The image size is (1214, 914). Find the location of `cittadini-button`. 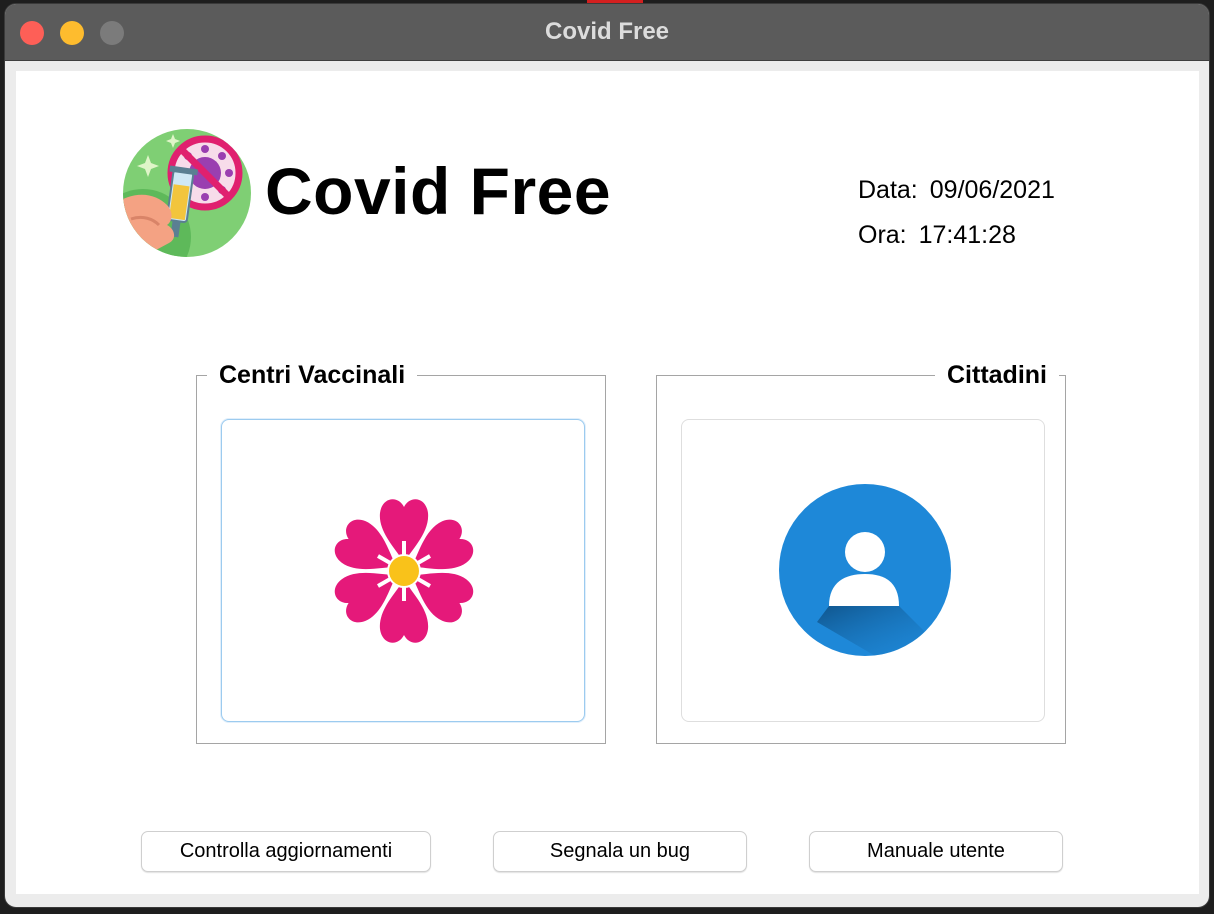

cittadini-button is located at coordinates (863, 570).